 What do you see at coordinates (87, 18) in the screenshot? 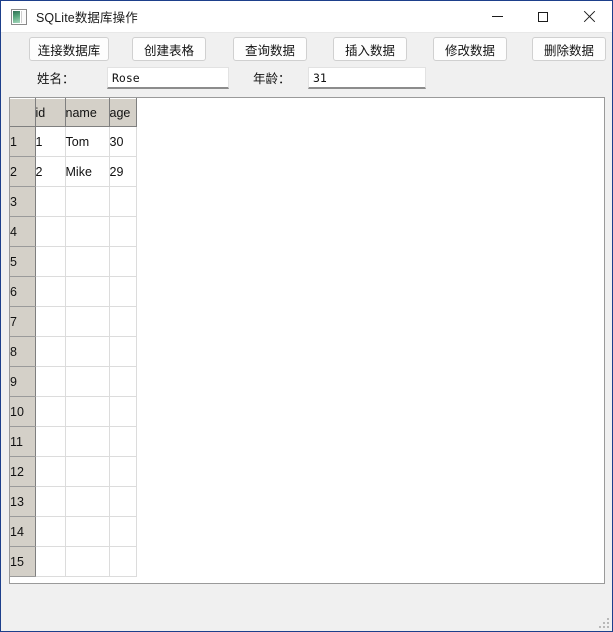
I see `window-title: SQLite数据库操作` at bounding box center [87, 18].